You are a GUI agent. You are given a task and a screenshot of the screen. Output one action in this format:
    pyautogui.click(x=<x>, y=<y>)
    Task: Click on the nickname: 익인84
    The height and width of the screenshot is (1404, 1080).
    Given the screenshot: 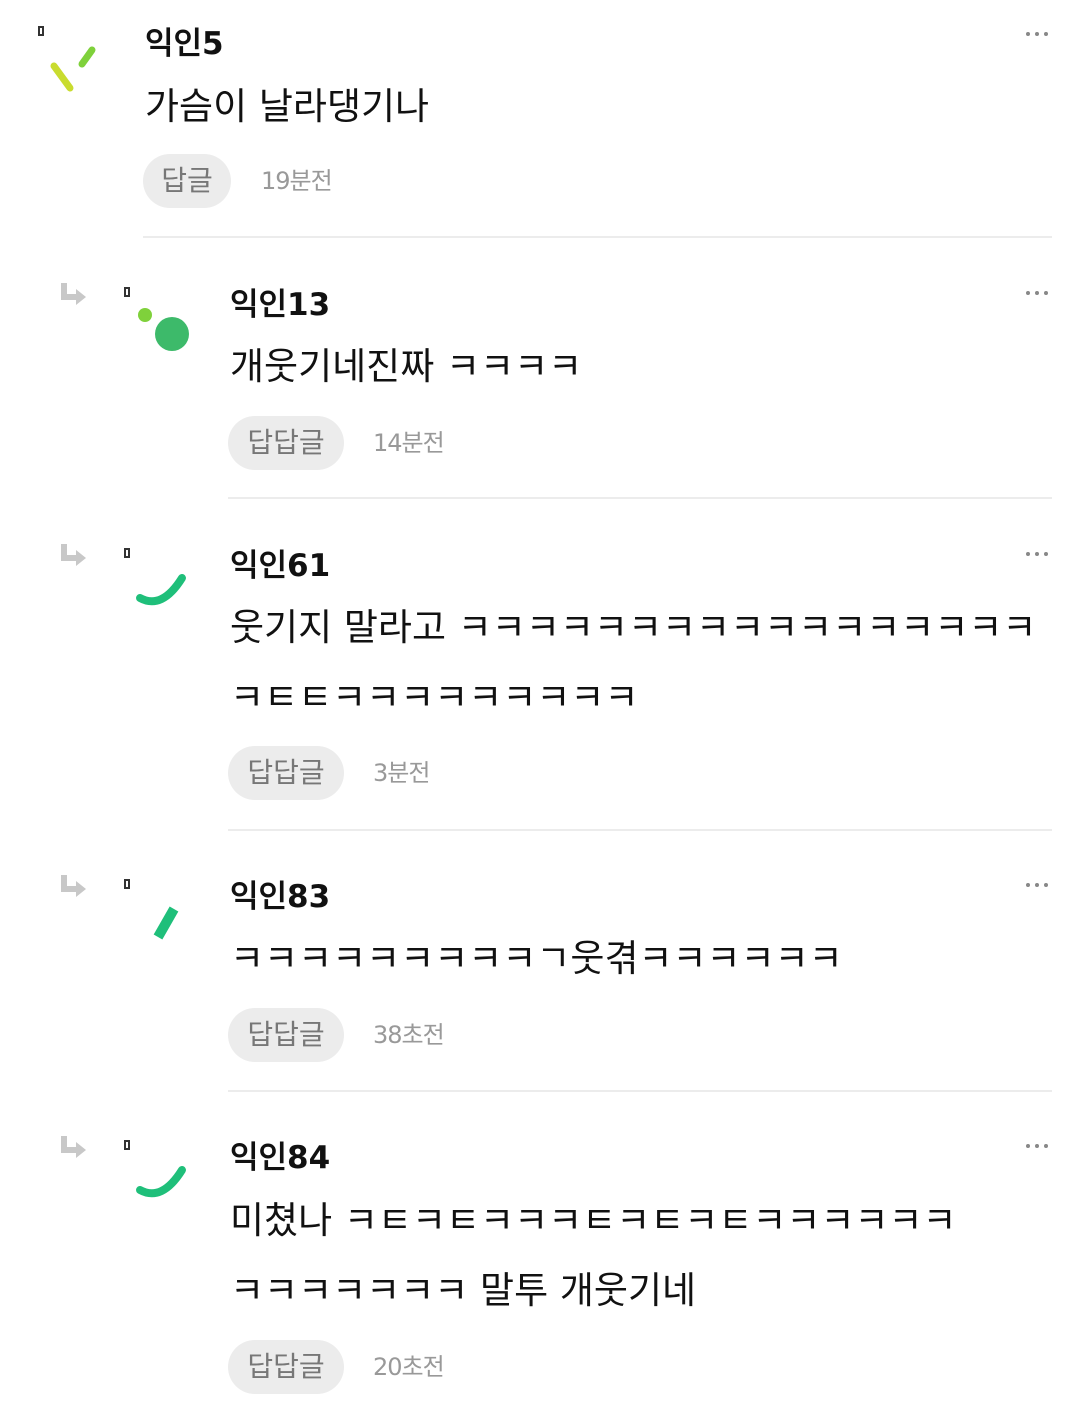 What is the action you would take?
    pyautogui.click(x=280, y=1154)
    